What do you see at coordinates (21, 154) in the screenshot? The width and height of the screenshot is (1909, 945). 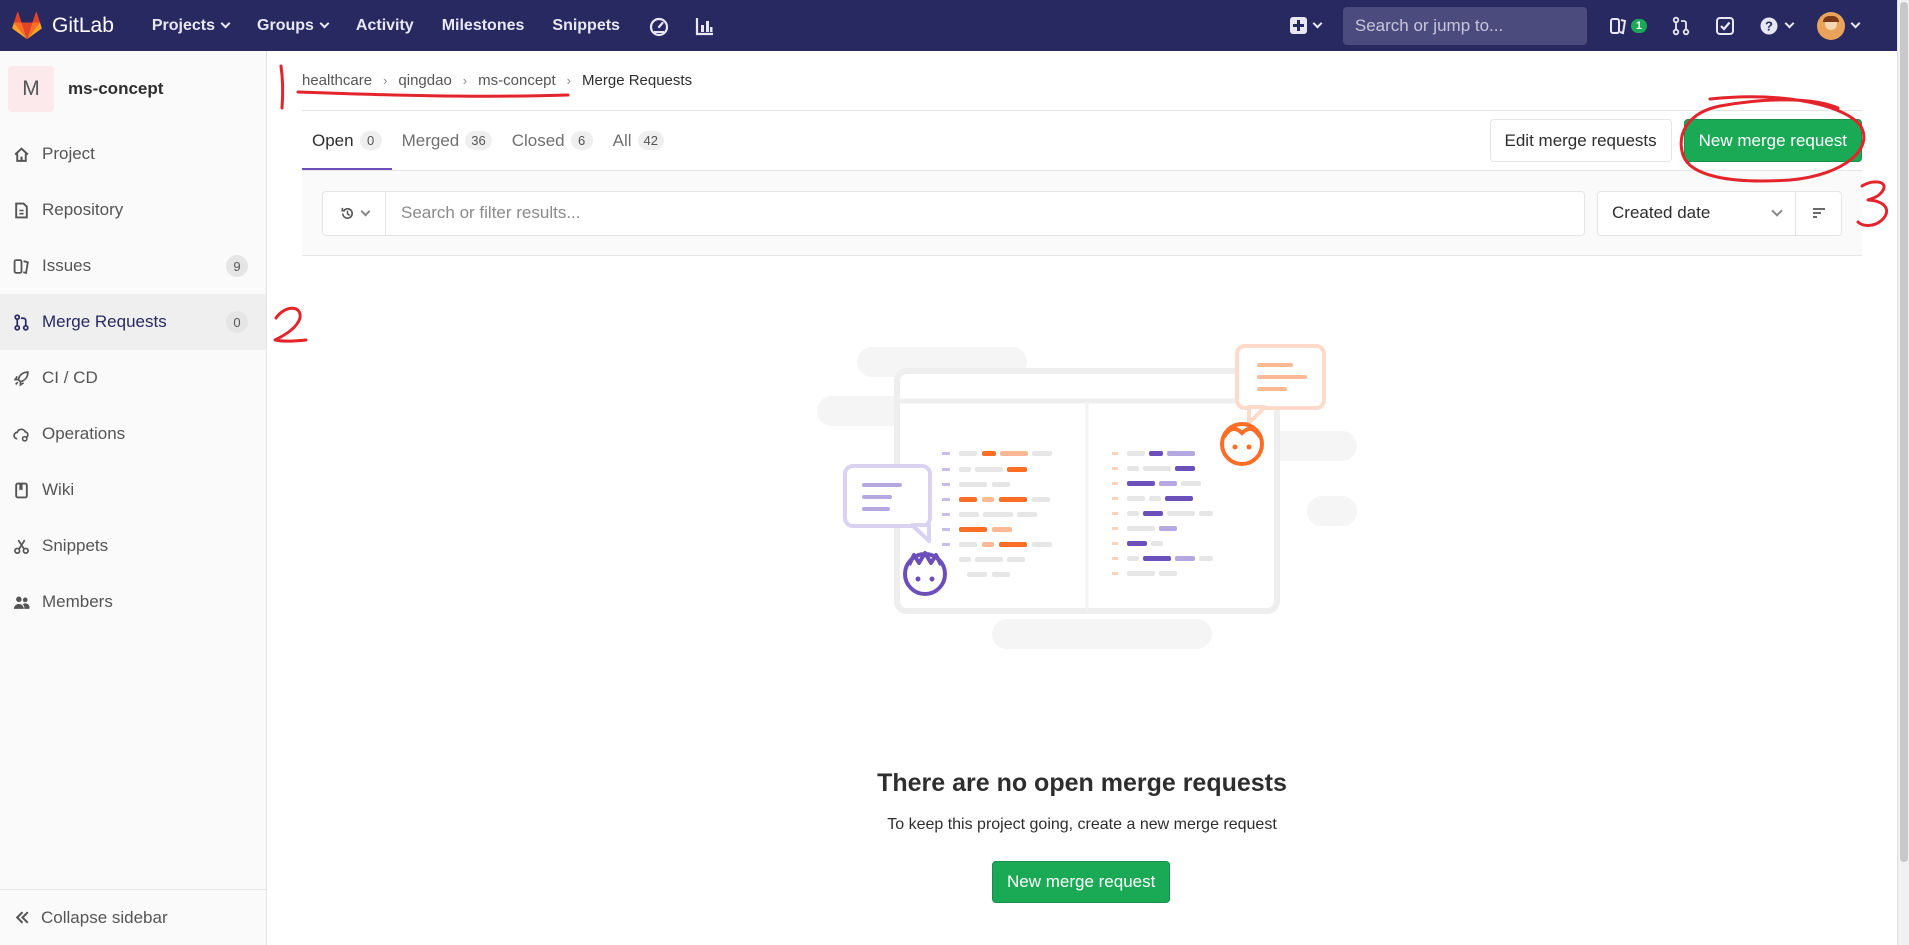 I see `home-icon` at bounding box center [21, 154].